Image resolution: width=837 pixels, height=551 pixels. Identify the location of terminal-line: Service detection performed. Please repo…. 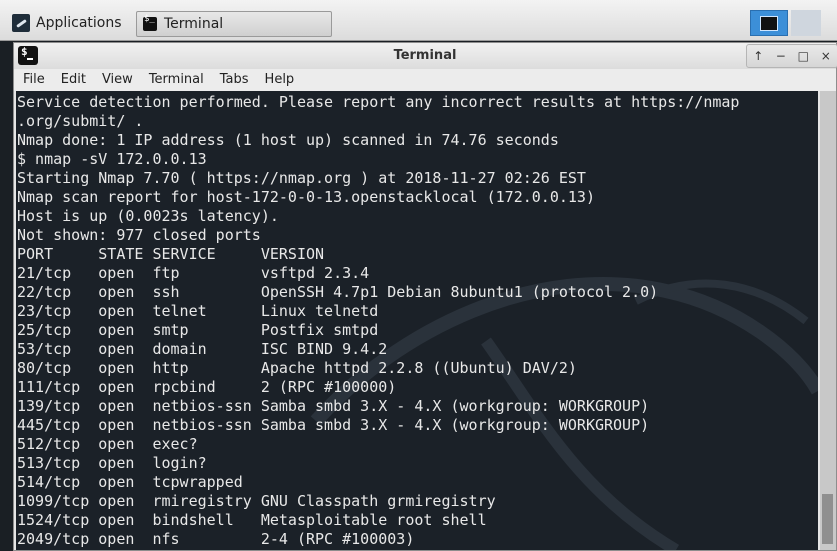
(378, 102).